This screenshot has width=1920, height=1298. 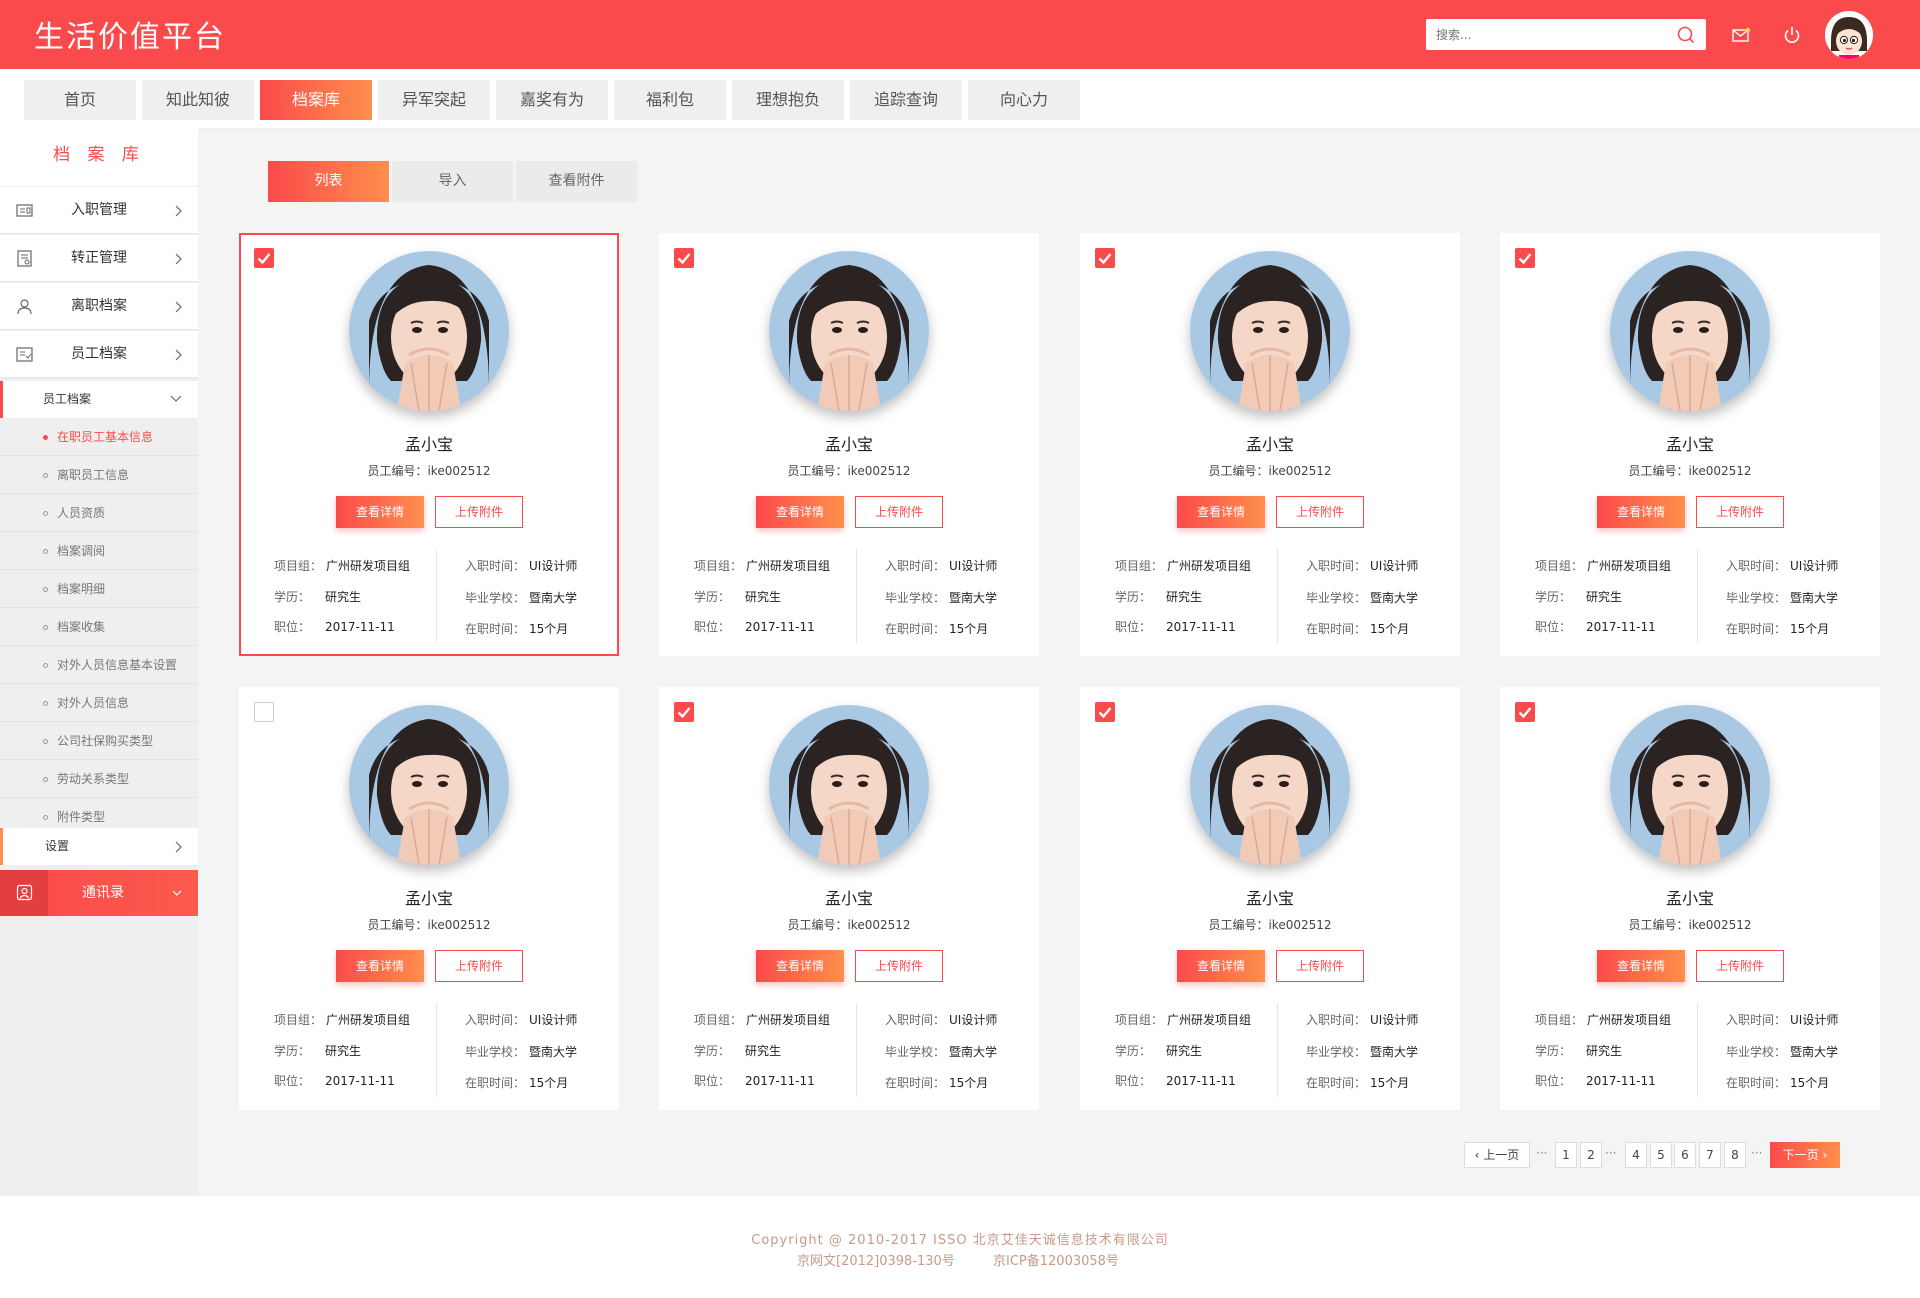 I want to click on sidebar-item-contacts: 通讯录, so click(x=99, y=893).